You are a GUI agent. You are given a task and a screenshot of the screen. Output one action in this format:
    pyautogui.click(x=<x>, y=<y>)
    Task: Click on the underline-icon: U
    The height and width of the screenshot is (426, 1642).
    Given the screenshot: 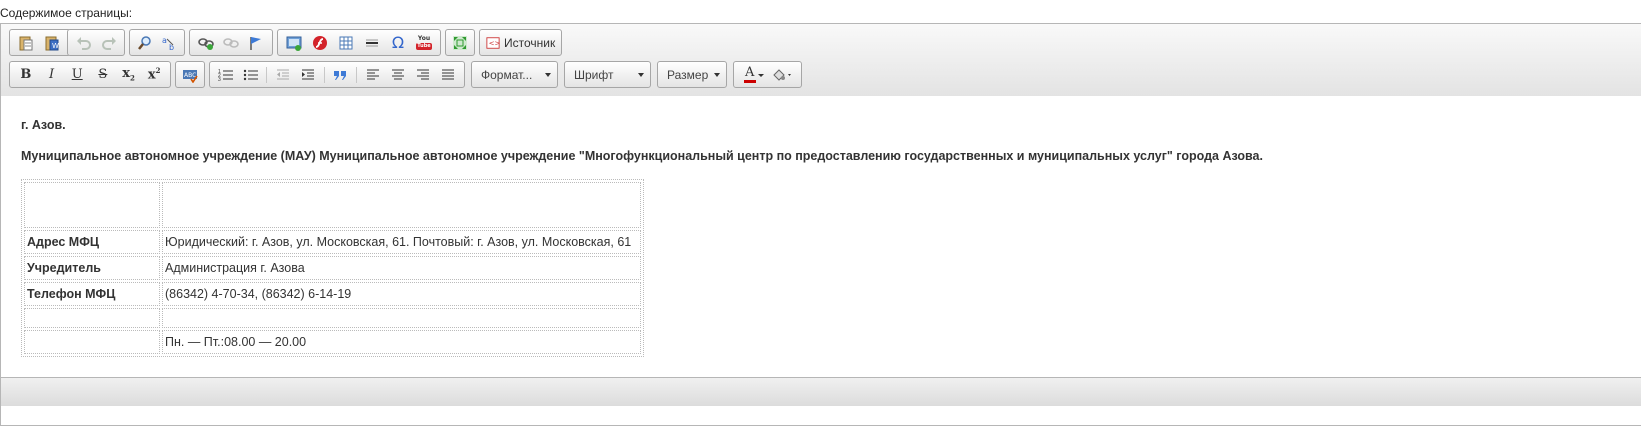 What is the action you would take?
    pyautogui.click(x=77, y=74)
    